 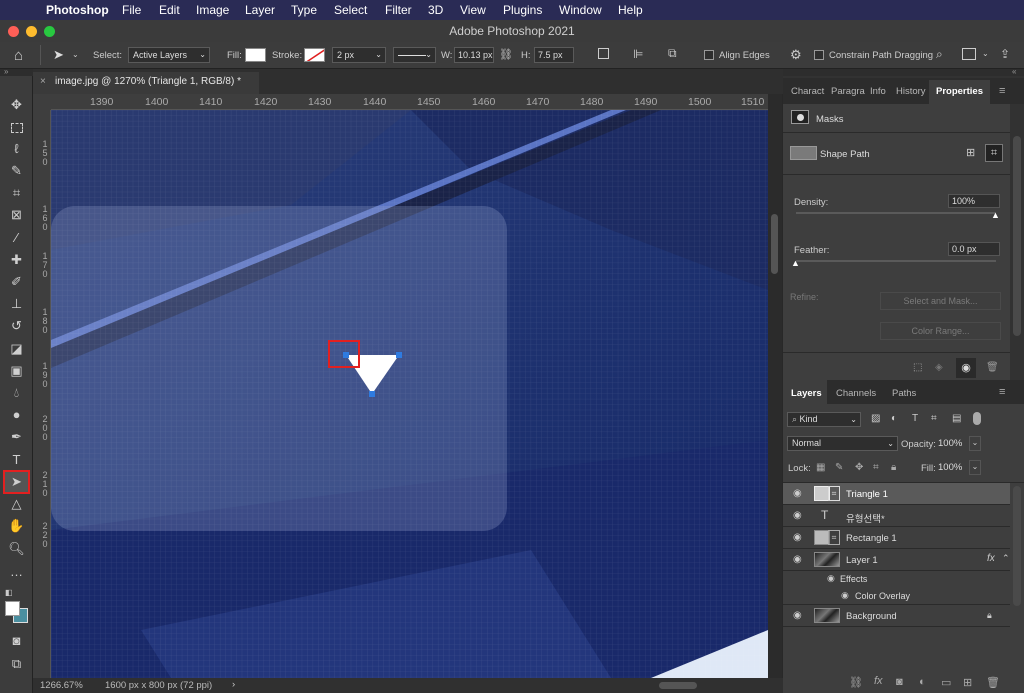 What do you see at coordinates (1017, 546) in the screenshot?
I see `layers-scrollbar` at bounding box center [1017, 546].